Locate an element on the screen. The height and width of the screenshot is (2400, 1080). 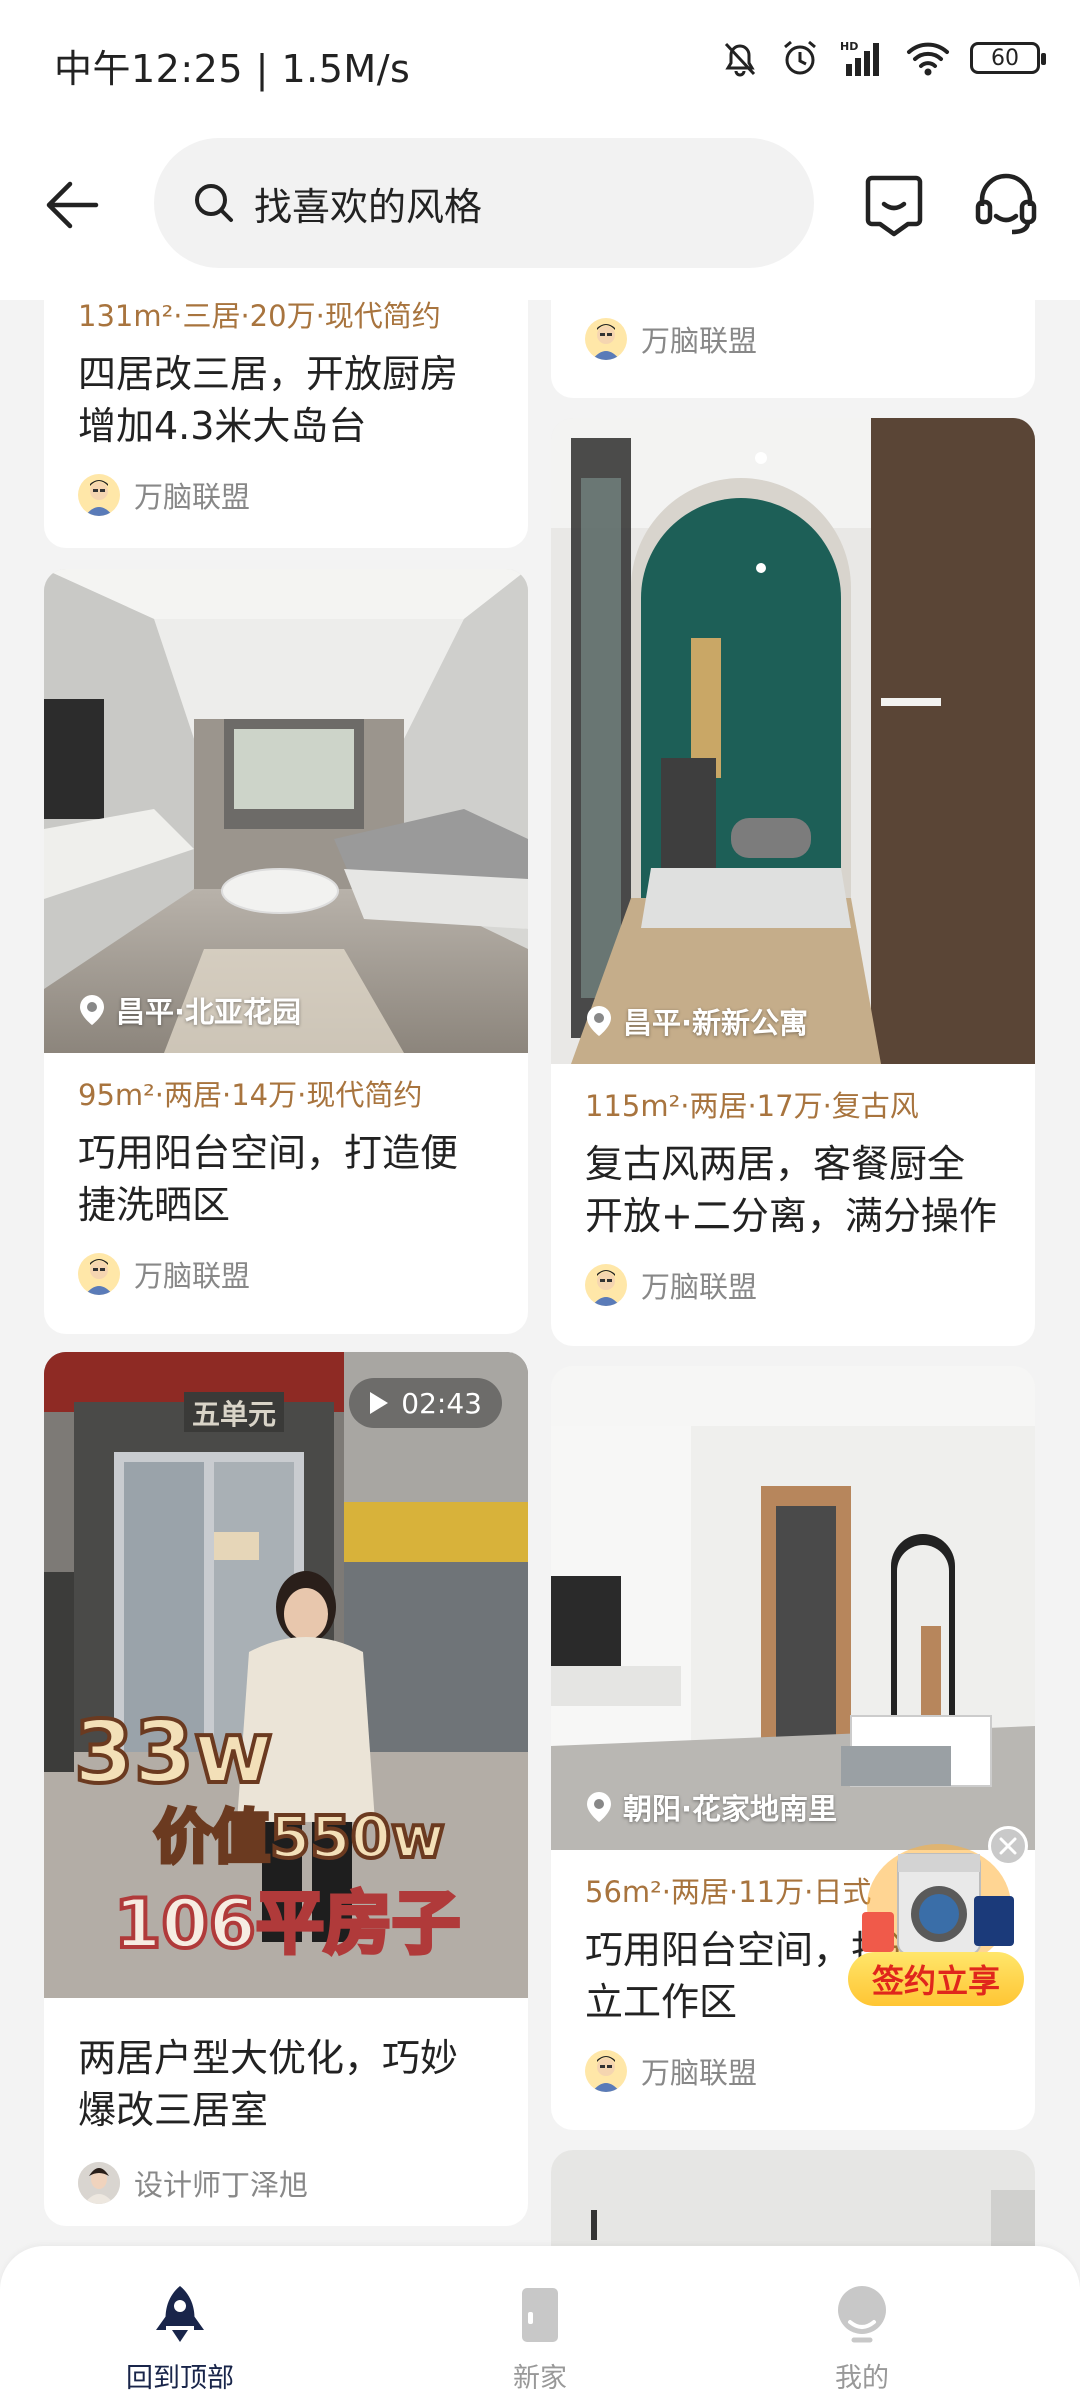
svg-text: HD is located at coordinates (849, 46).